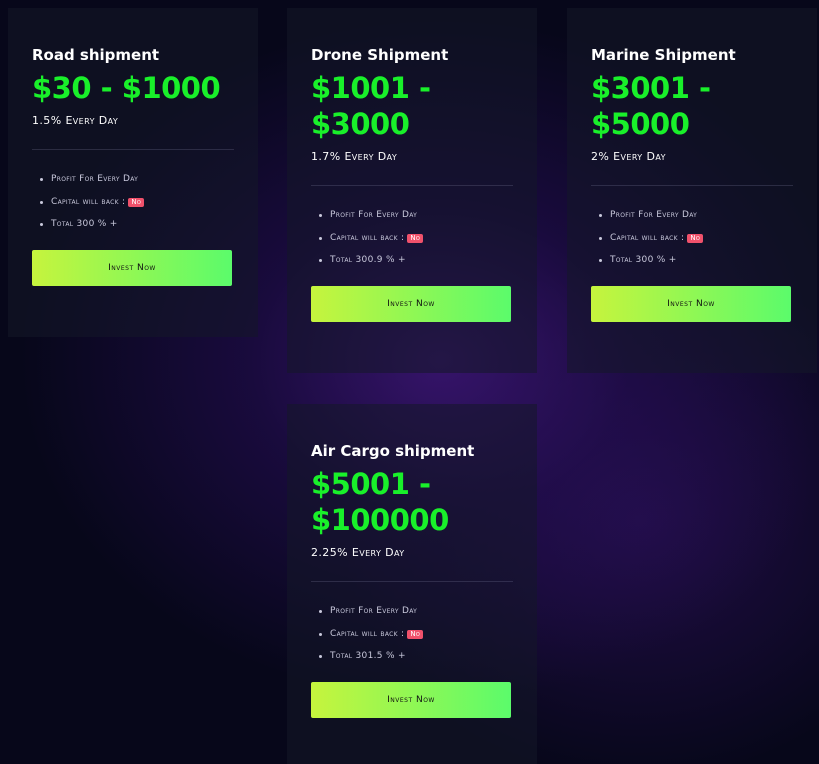 This screenshot has width=819, height=764. What do you see at coordinates (354, 156) in the screenshot?
I see `plan-rate: 1.7% Every Day` at bounding box center [354, 156].